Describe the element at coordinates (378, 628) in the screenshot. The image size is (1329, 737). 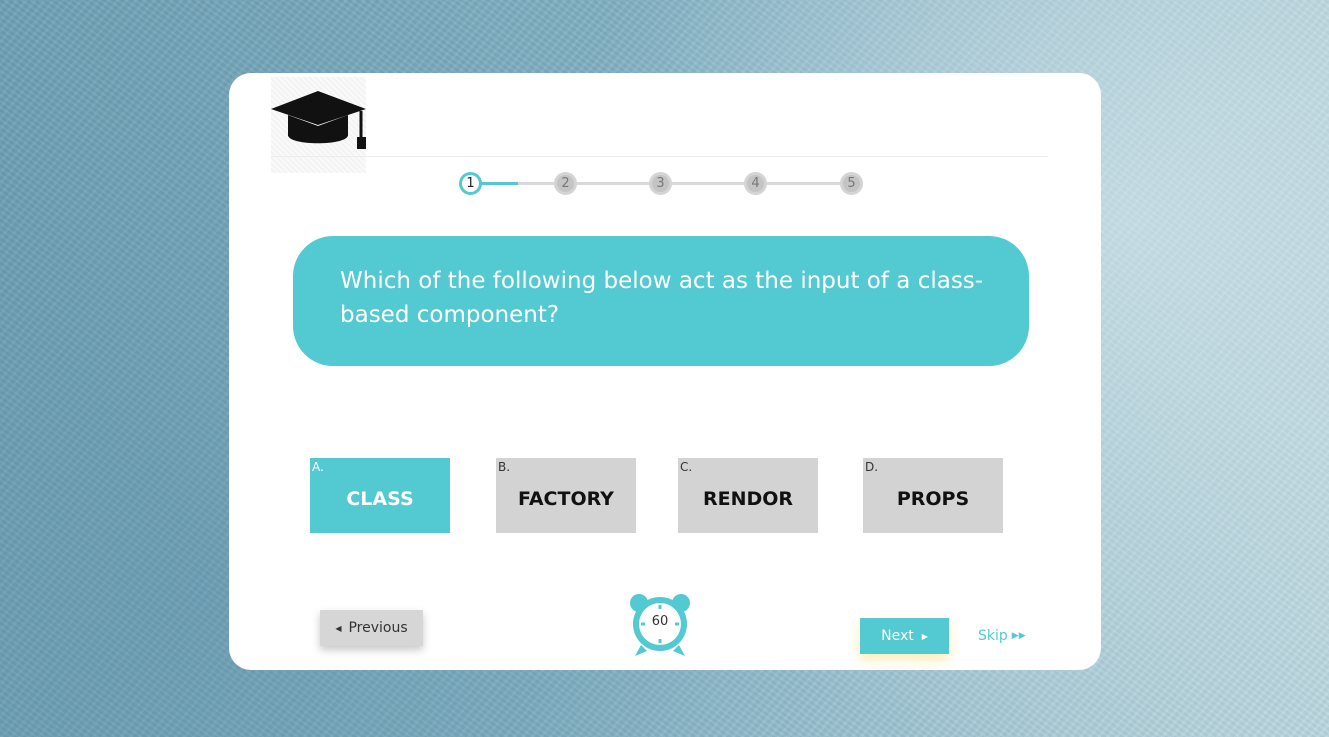
I see `previous-label: Previous` at that location.